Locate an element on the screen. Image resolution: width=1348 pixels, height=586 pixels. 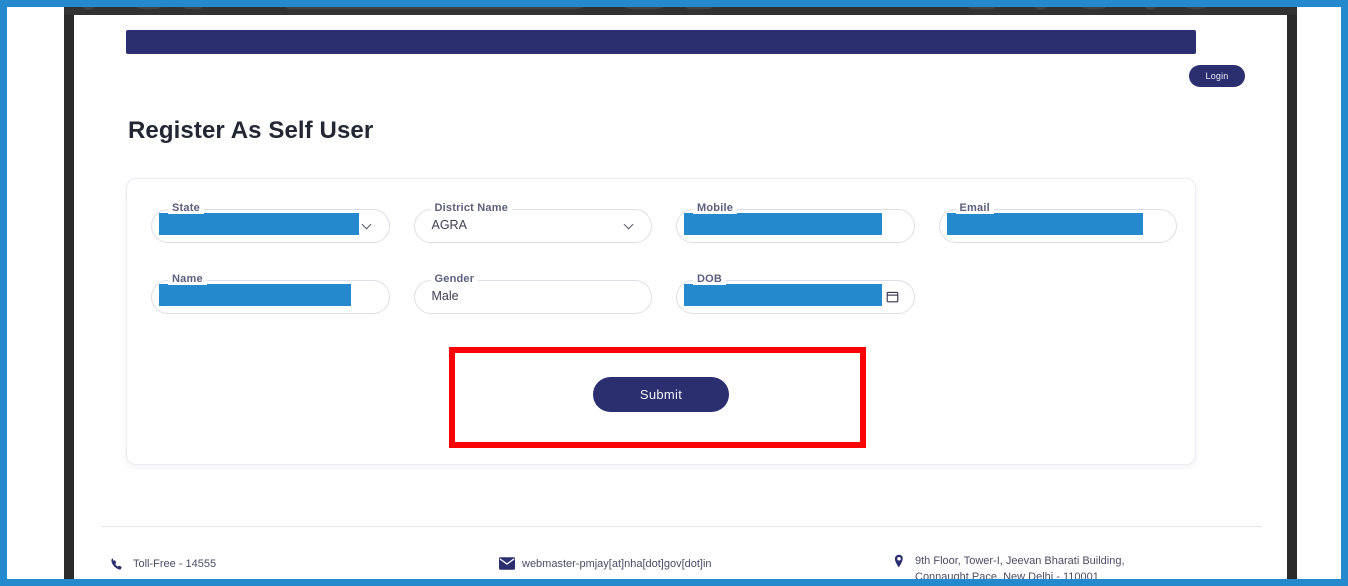
browser-nav-controls is located at coordinates (149, 8).